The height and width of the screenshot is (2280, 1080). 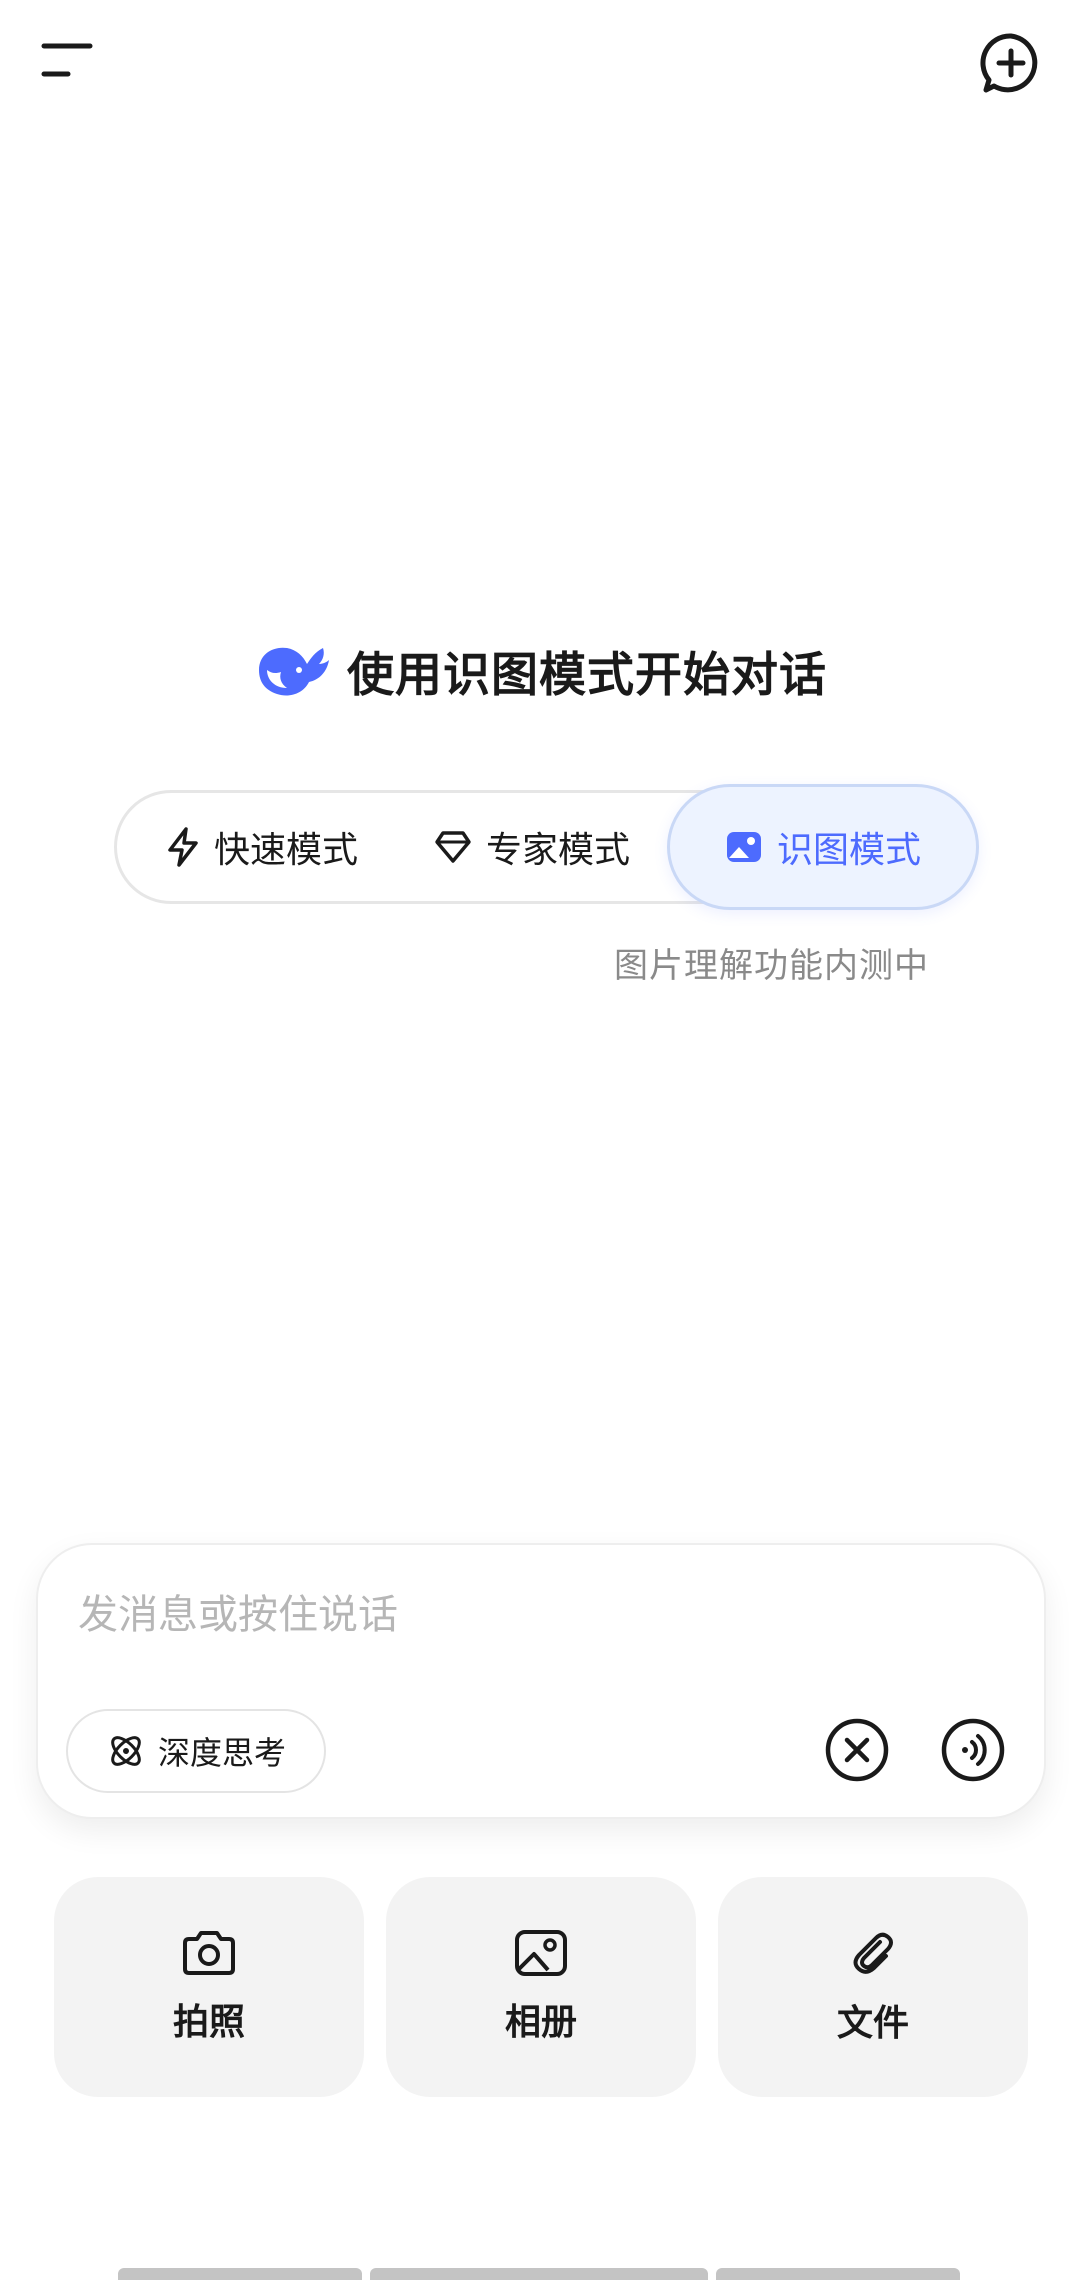 What do you see at coordinates (743, 847) in the screenshot?
I see `image-icon` at bounding box center [743, 847].